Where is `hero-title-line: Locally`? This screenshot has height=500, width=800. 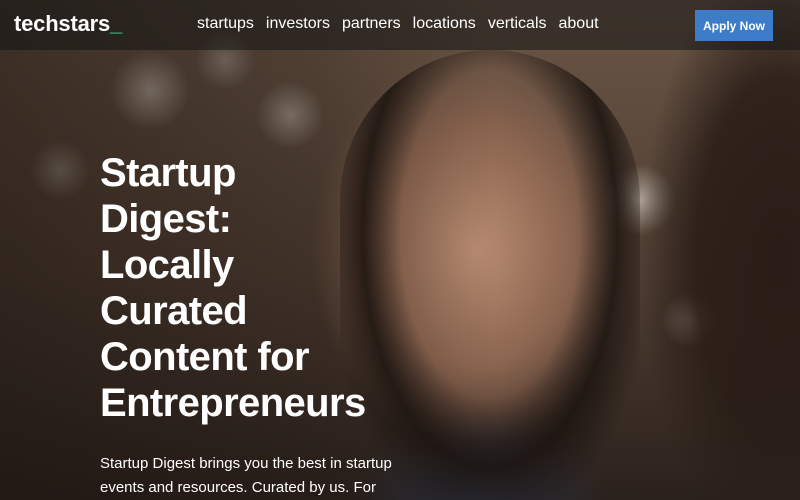 hero-title-line: Locally is located at coordinates (167, 265).